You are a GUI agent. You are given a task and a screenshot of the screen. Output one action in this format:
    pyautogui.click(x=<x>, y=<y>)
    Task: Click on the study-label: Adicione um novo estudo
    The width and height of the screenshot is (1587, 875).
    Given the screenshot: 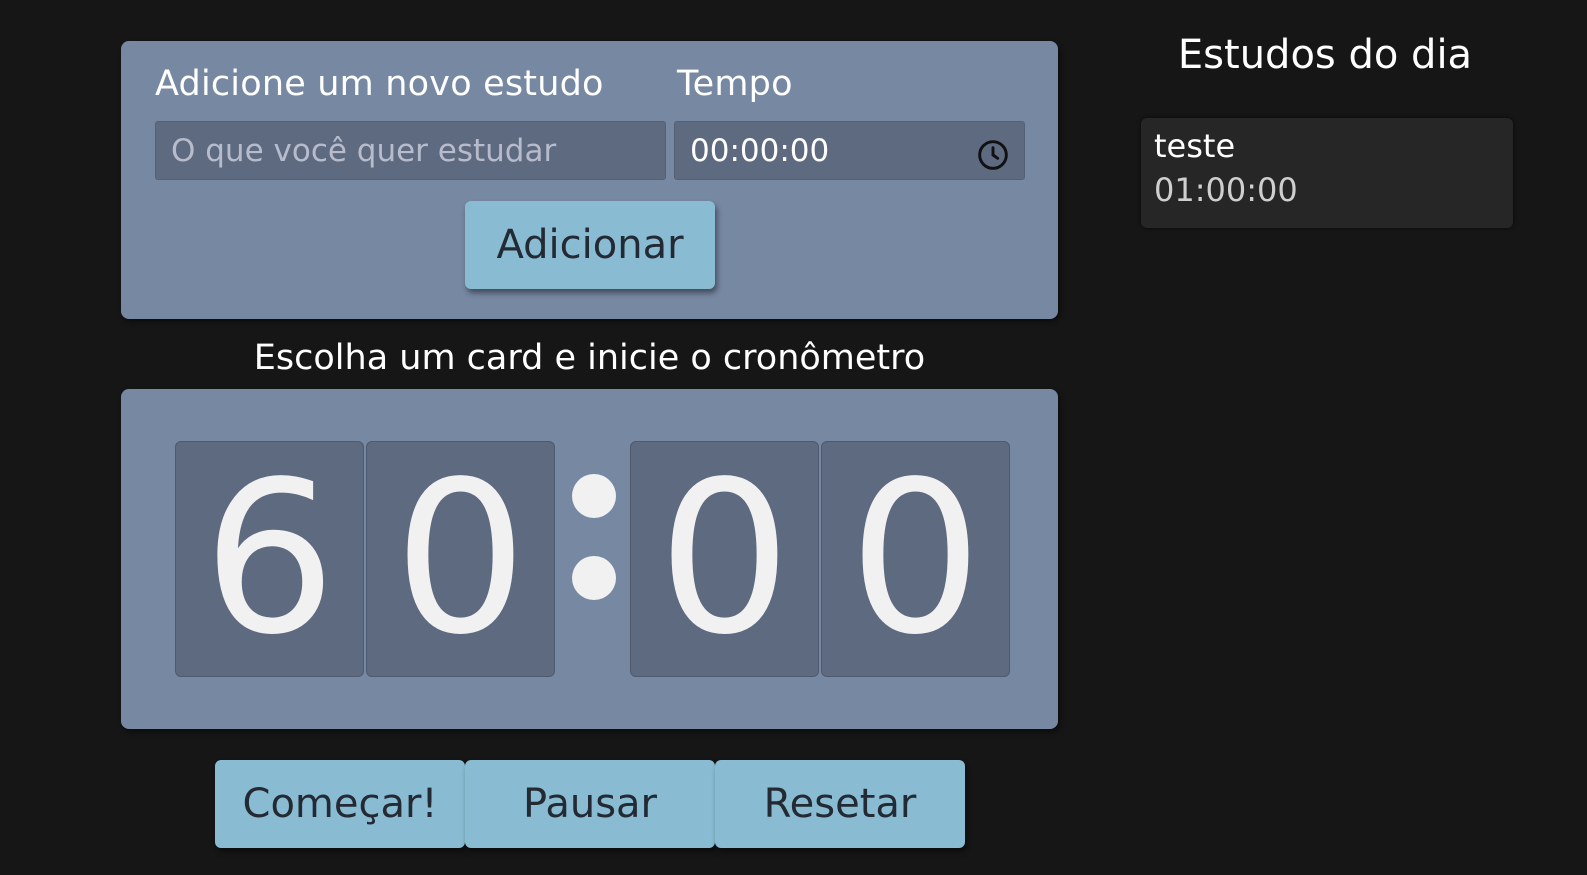 What is the action you would take?
    pyautogui.click(x=379, y=84)
    